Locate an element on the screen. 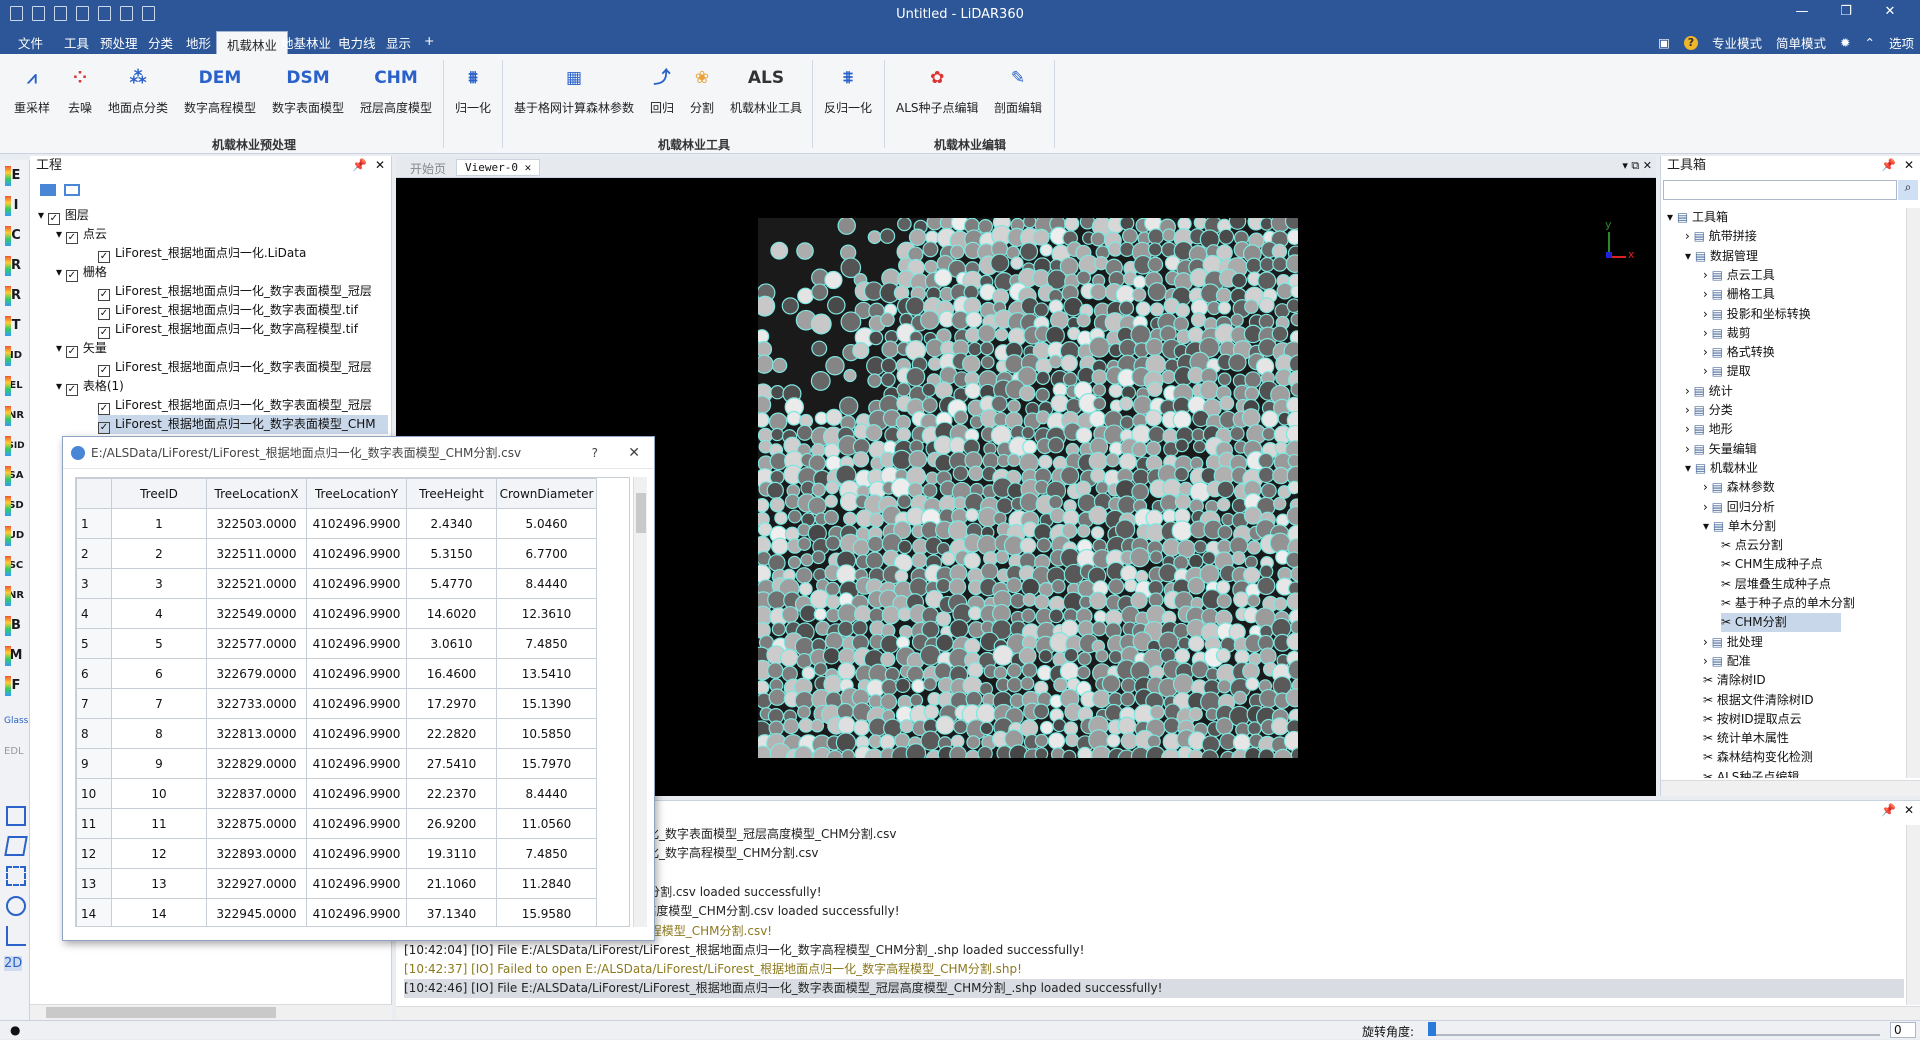  tab-preprocess: 预处理 is located at coordinates (119, 42).